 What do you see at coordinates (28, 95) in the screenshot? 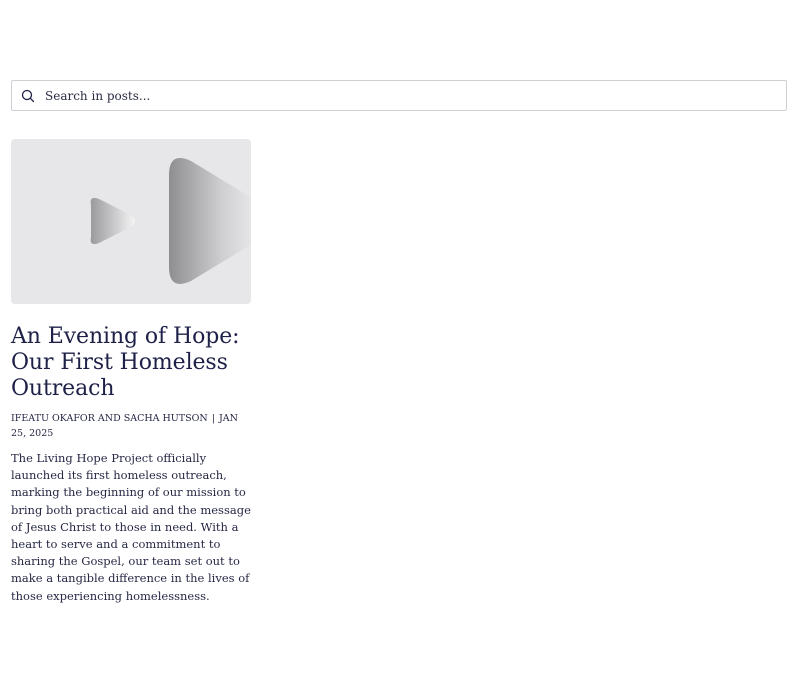
I see `search-icon` at bounding box center [28, 95].